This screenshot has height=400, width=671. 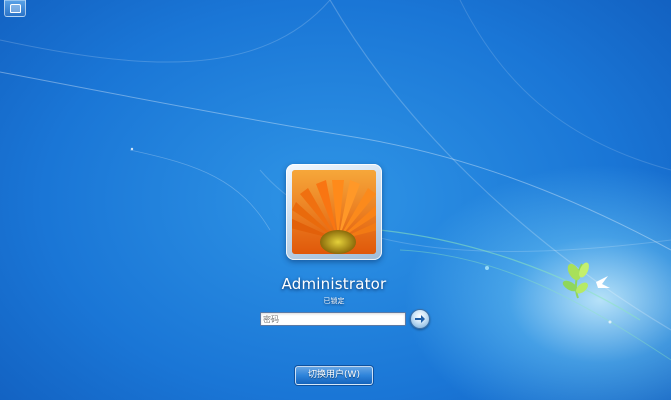 I want to click on switch-user-button: 切换用户(W), so click(x=334, y=375).